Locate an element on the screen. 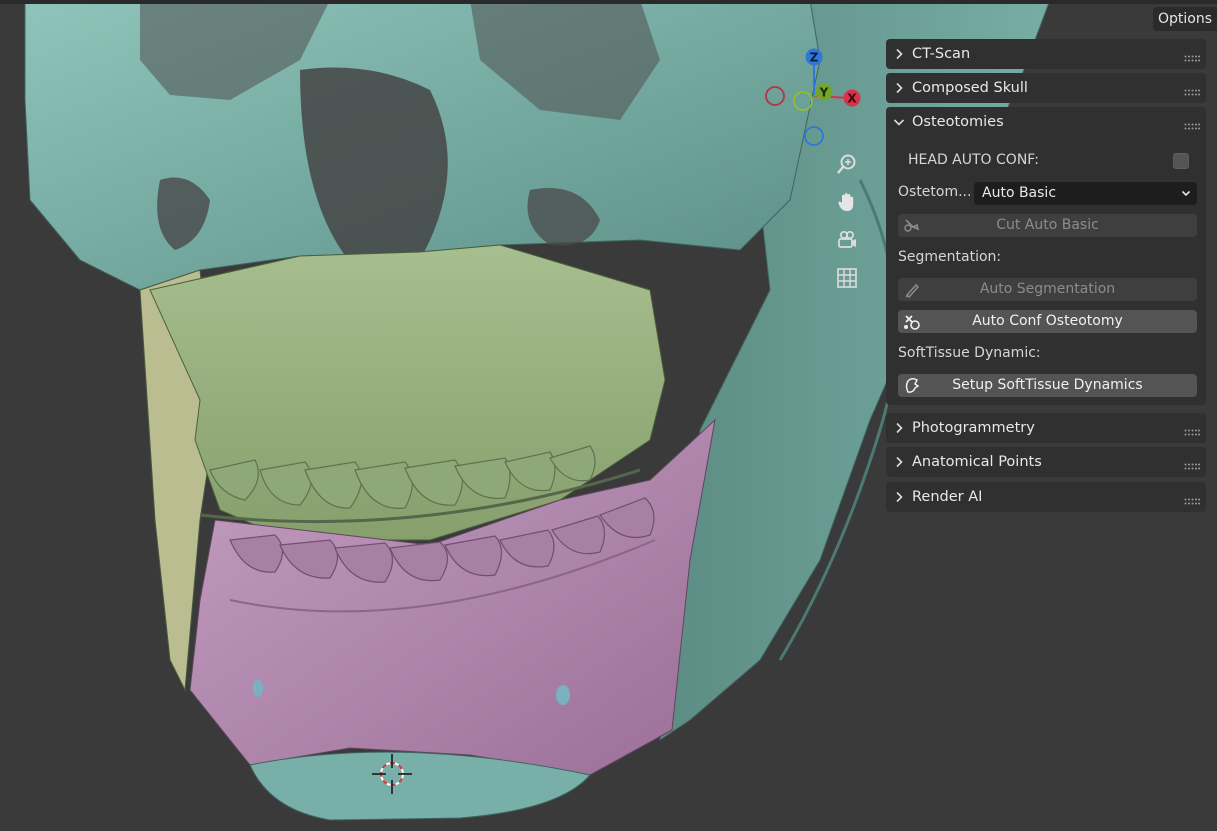  svg-text: X is located at coordinates (852, 99).